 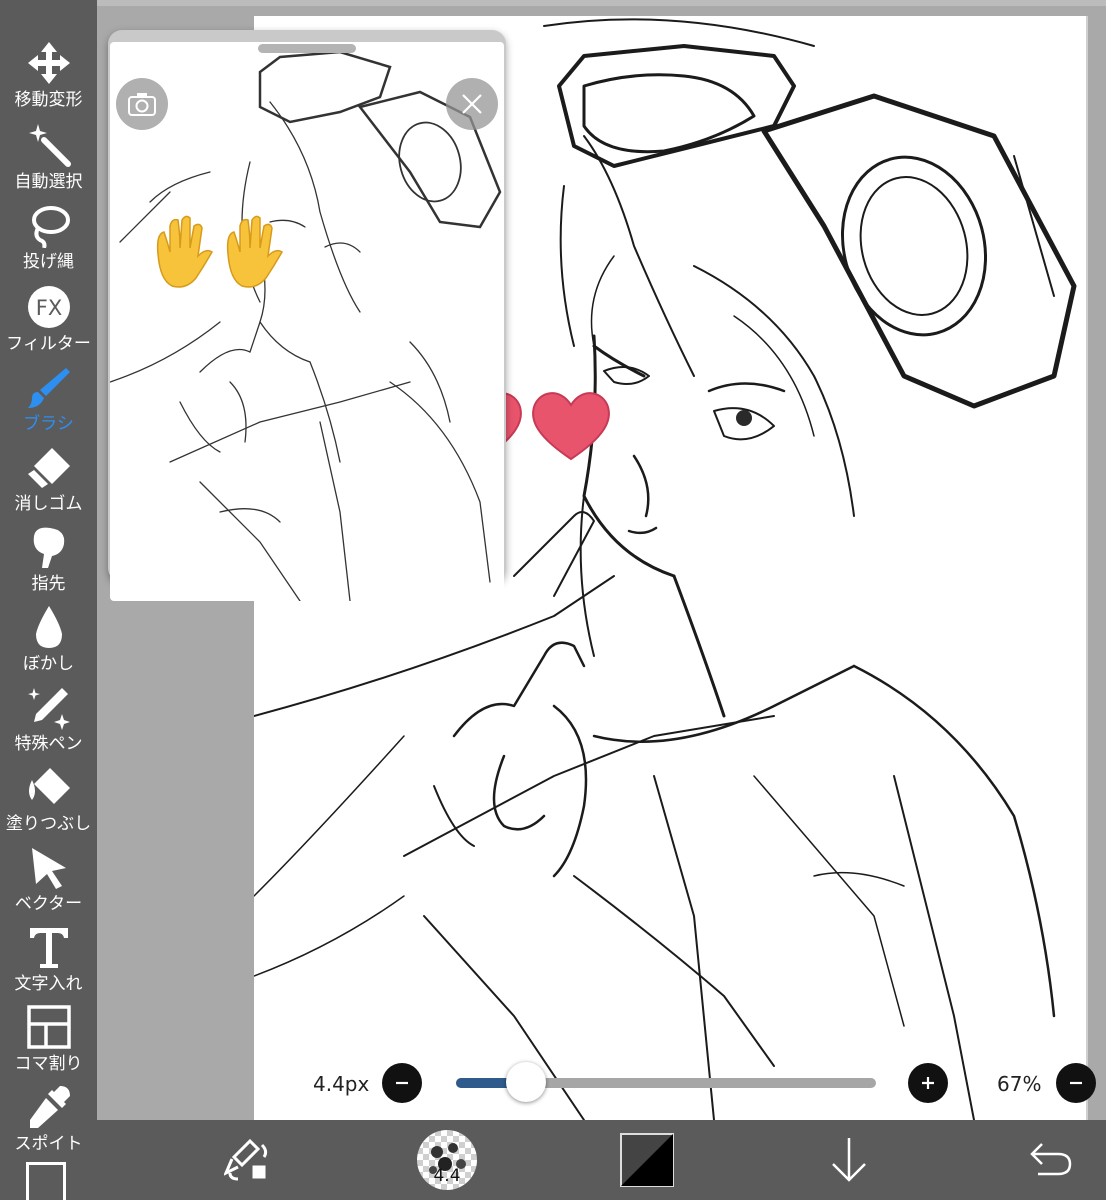 What do you see at coordinates (571, 426) in the screenshot?
I see `heart-sticker-right` at bounding box center [571, 426].